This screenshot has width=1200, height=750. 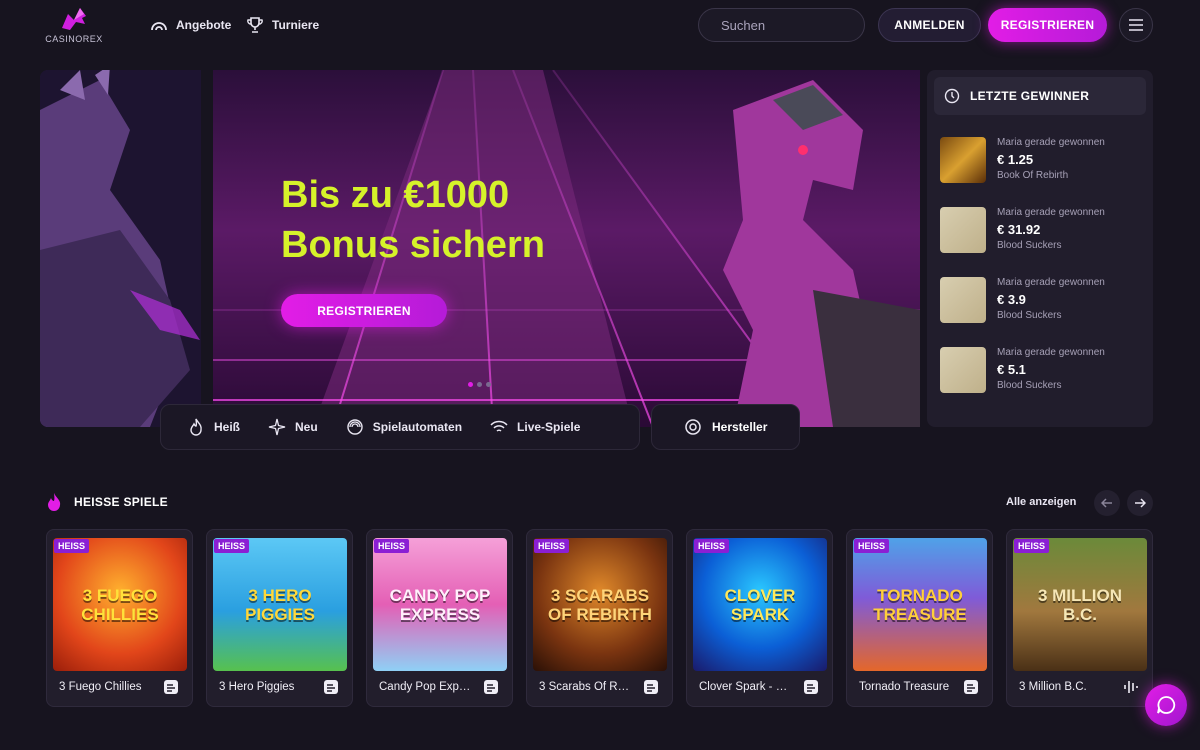 I want to click on armored-dragon-illustration, so click(x=120, y=248).